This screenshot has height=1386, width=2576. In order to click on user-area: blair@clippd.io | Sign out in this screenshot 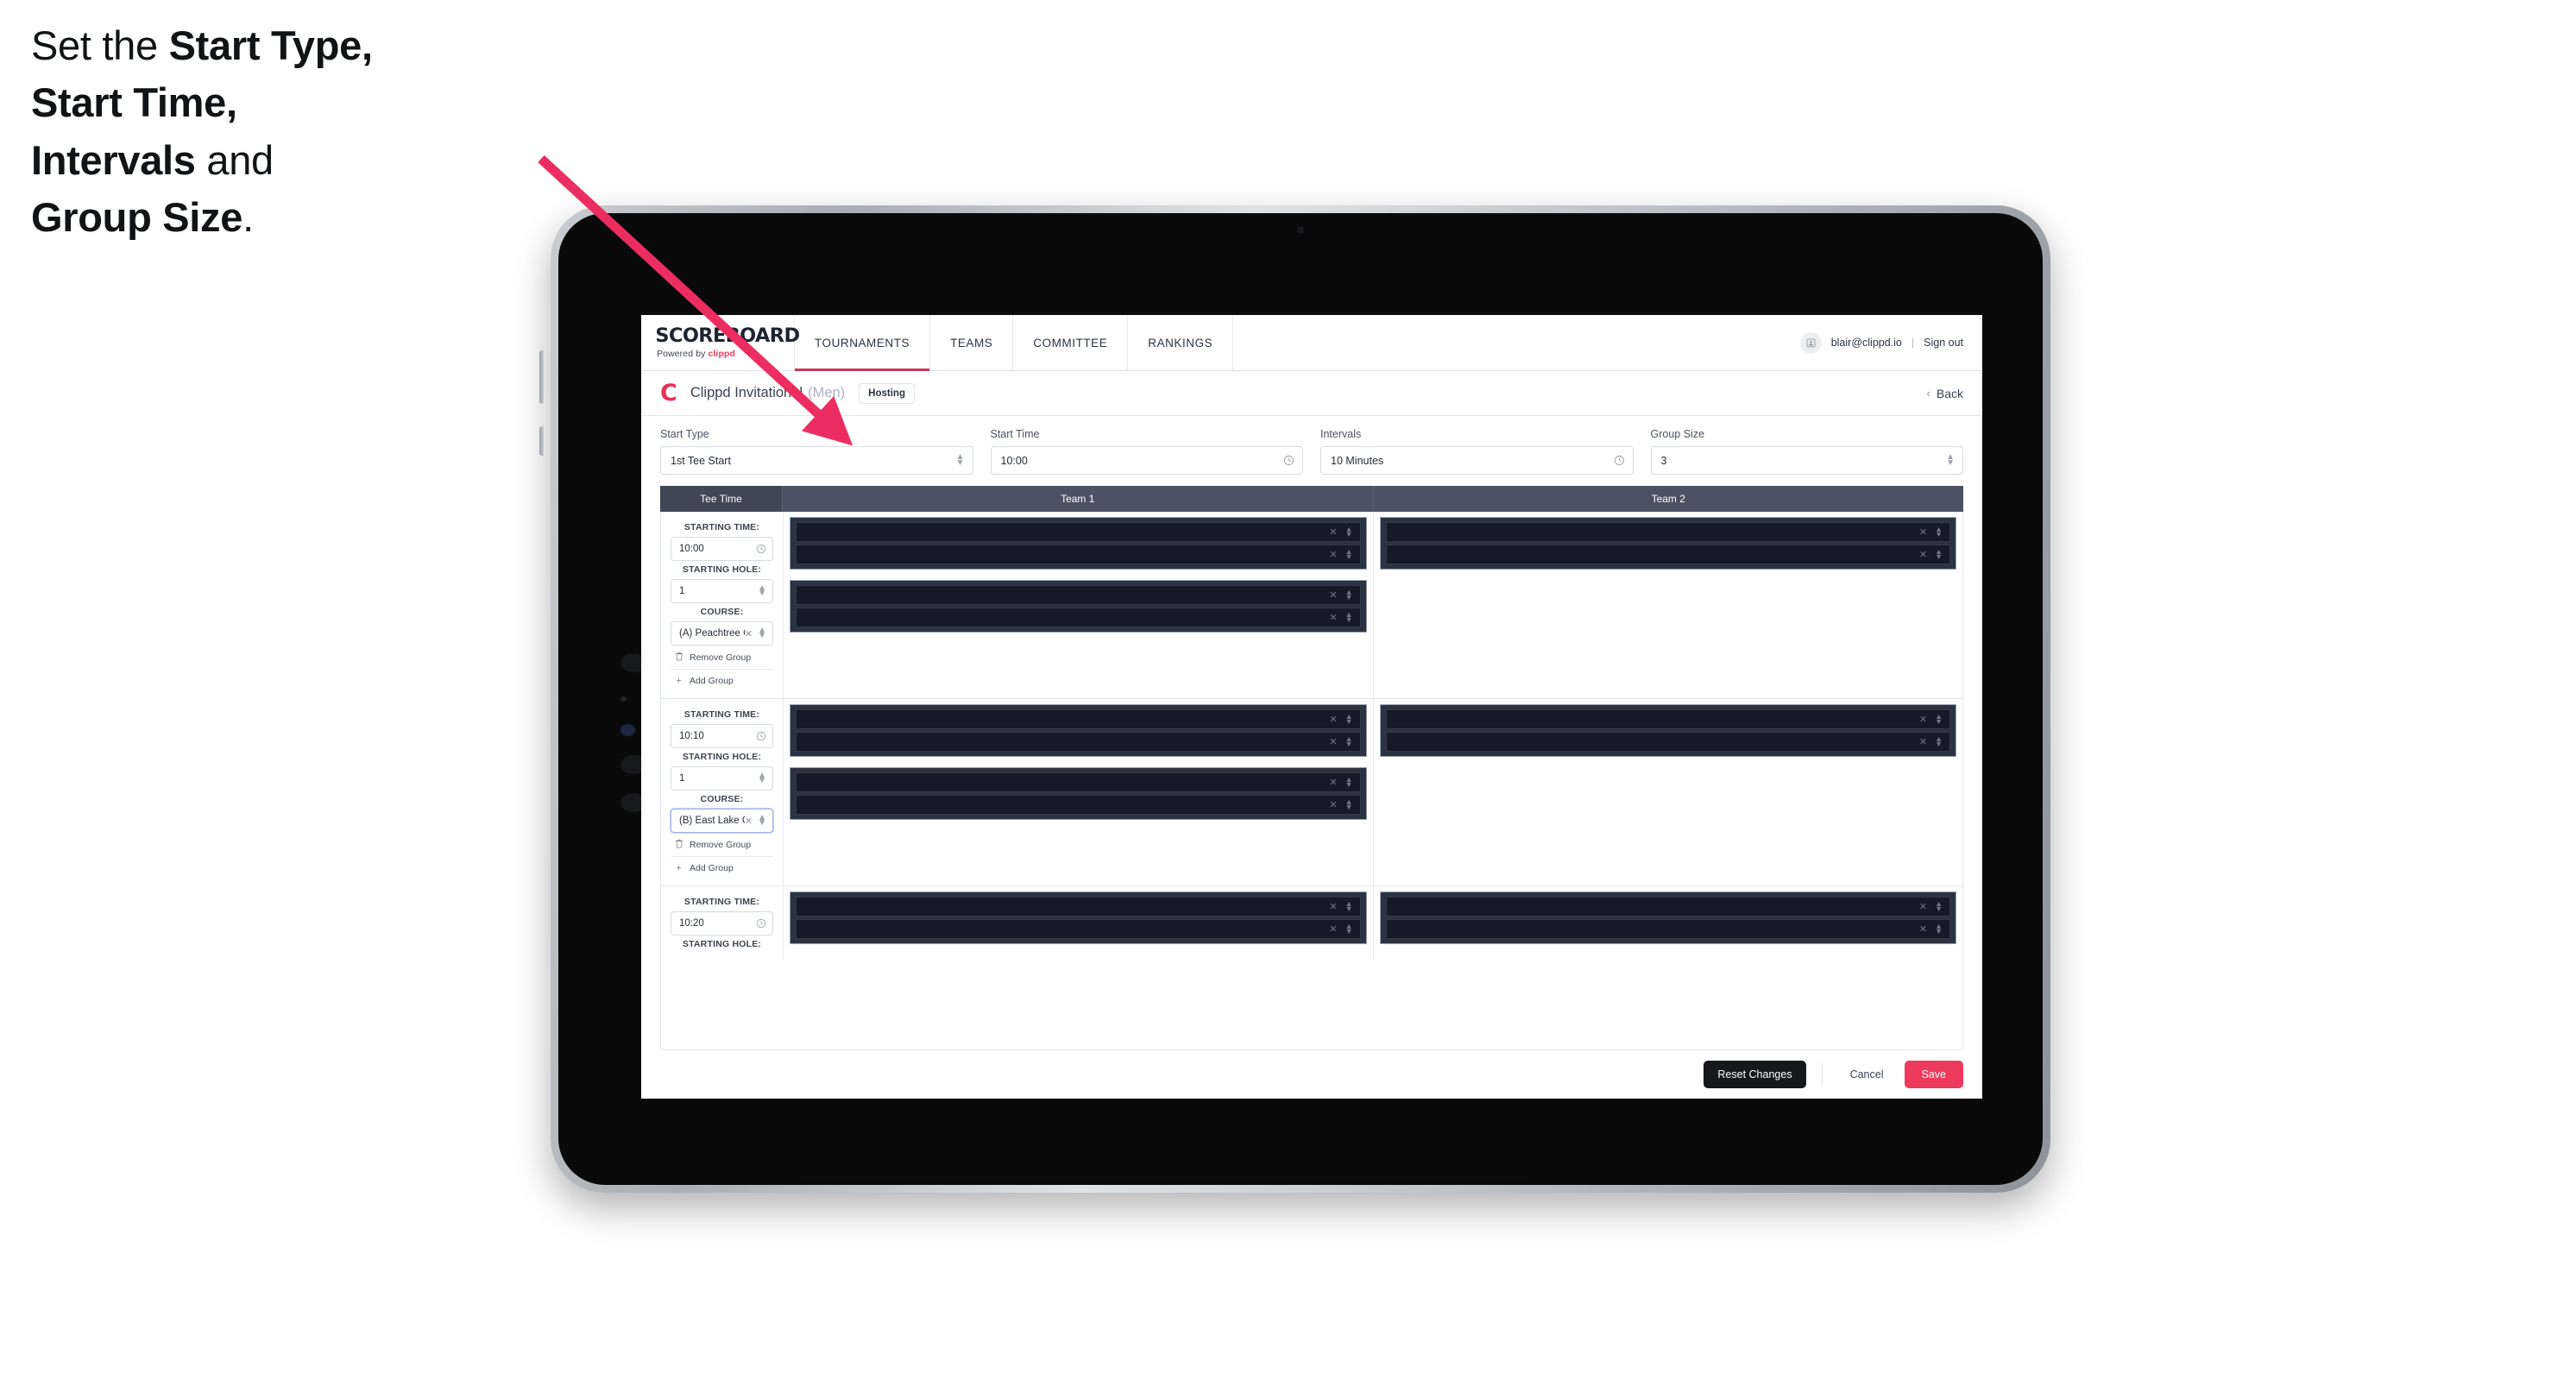, I will do `click(1890, 343)`.